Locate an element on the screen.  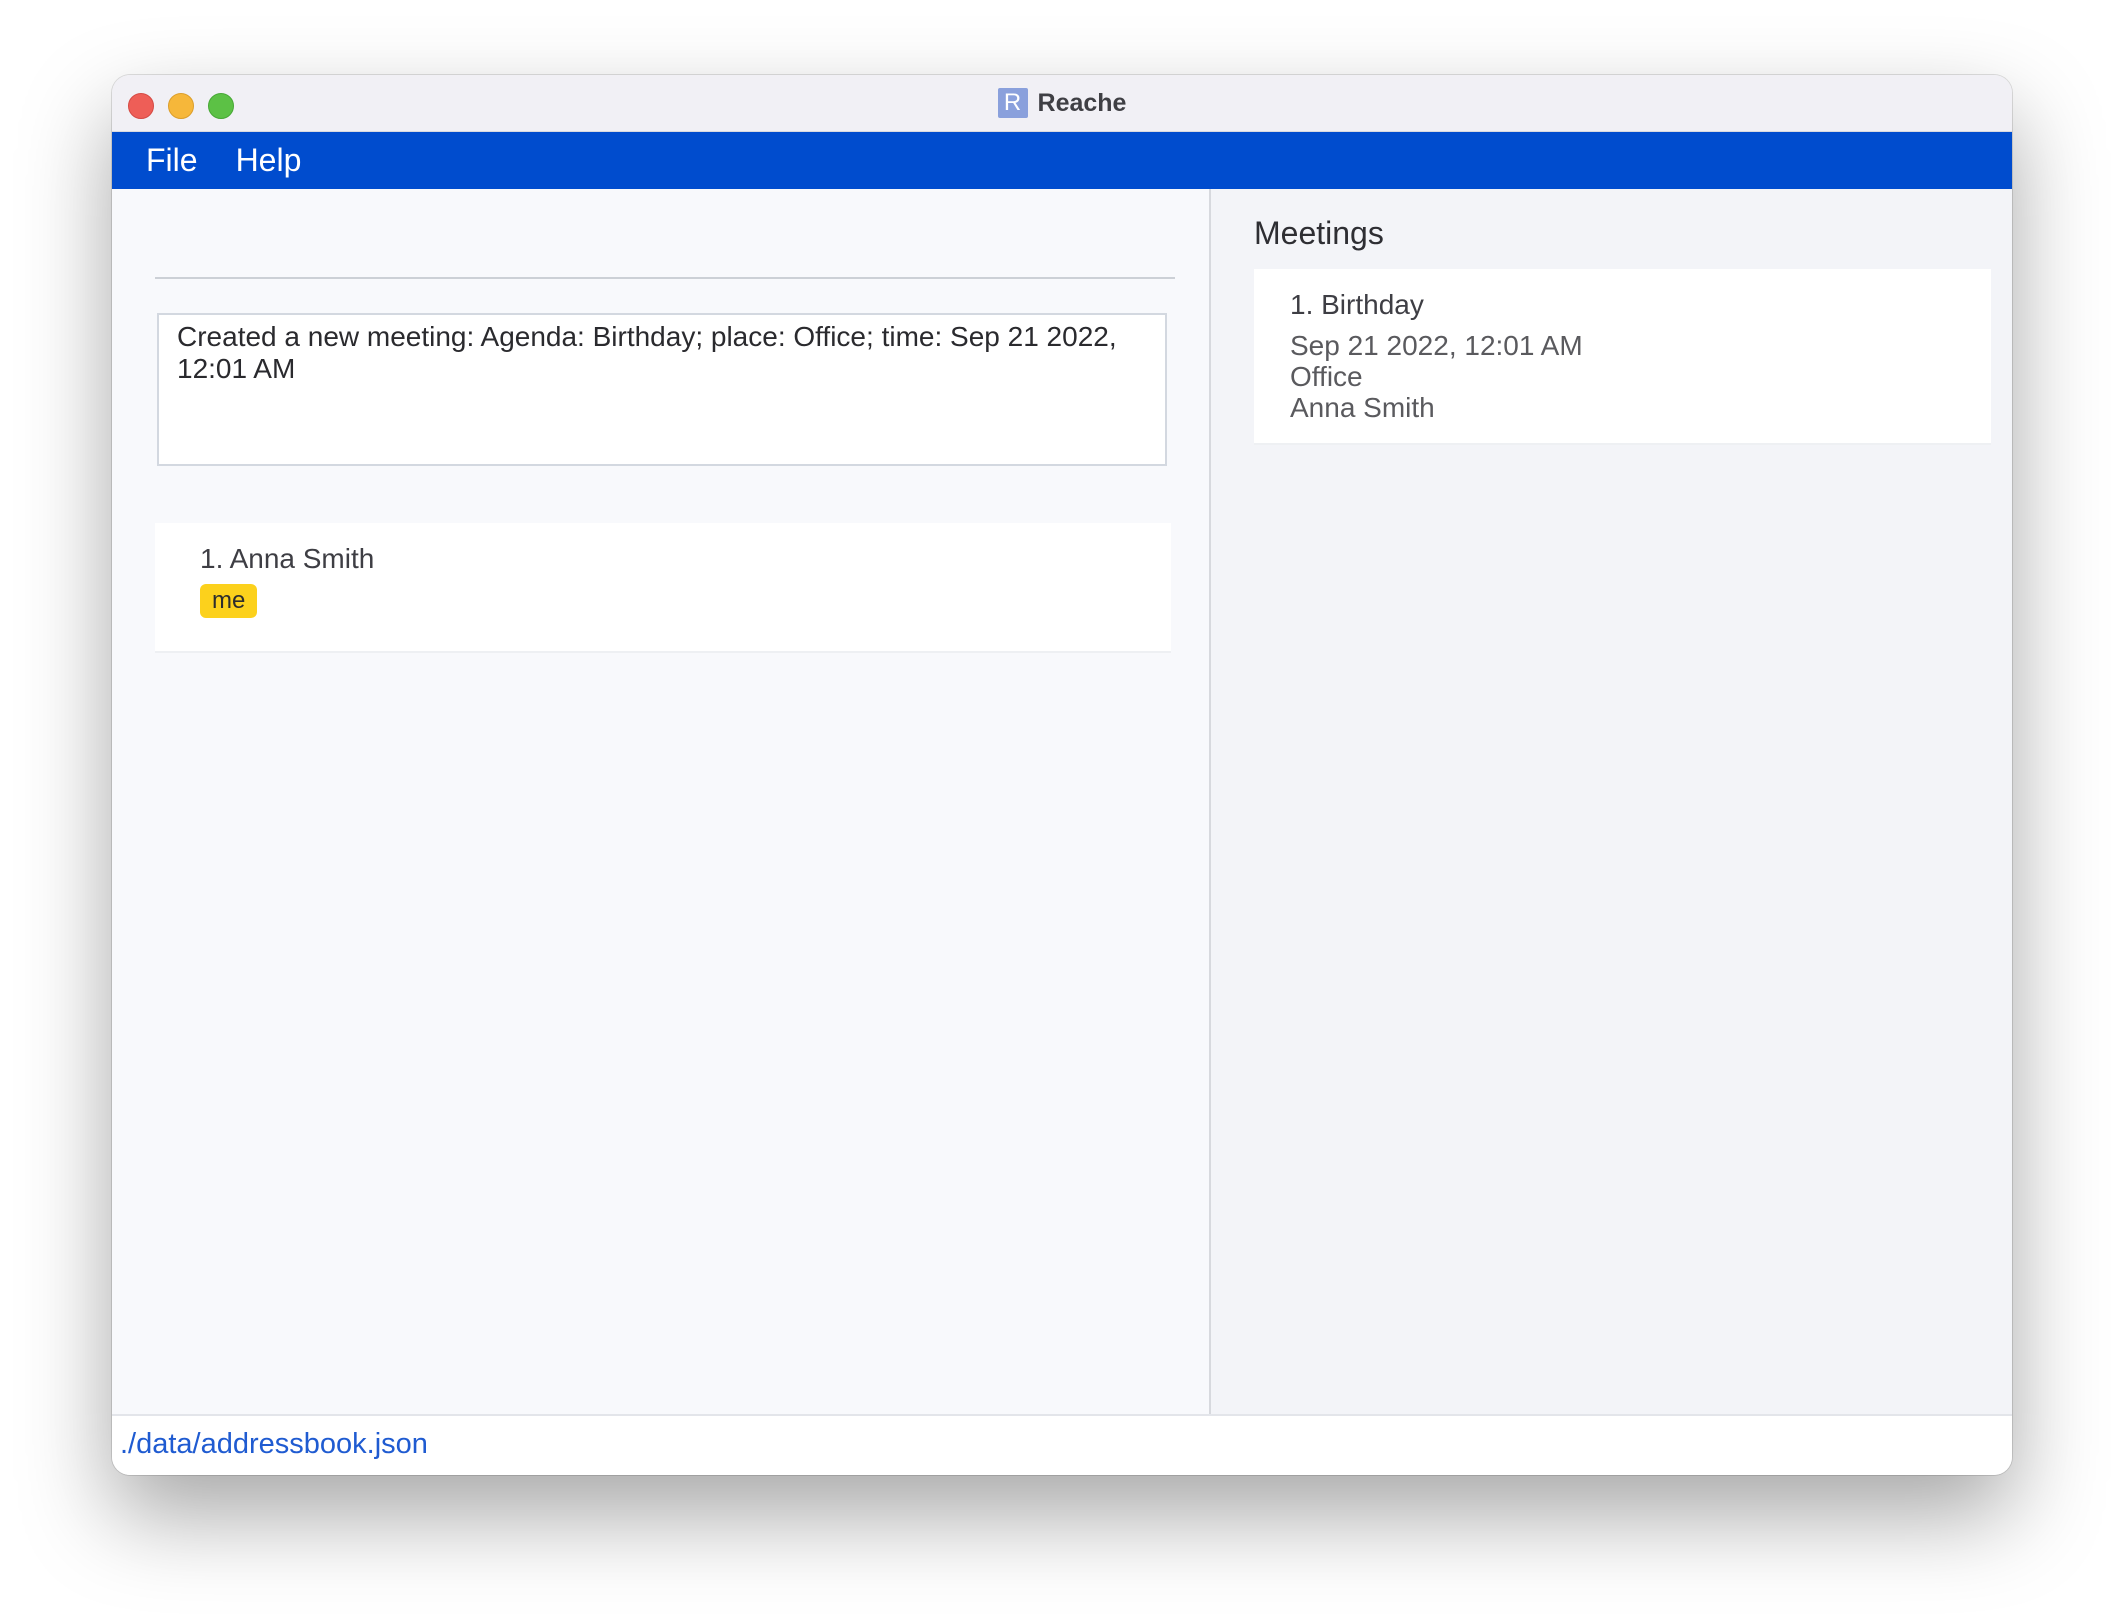
meeting-time: Sep 21 2022, 12:01 AM is located at coordinates (1436, 345).